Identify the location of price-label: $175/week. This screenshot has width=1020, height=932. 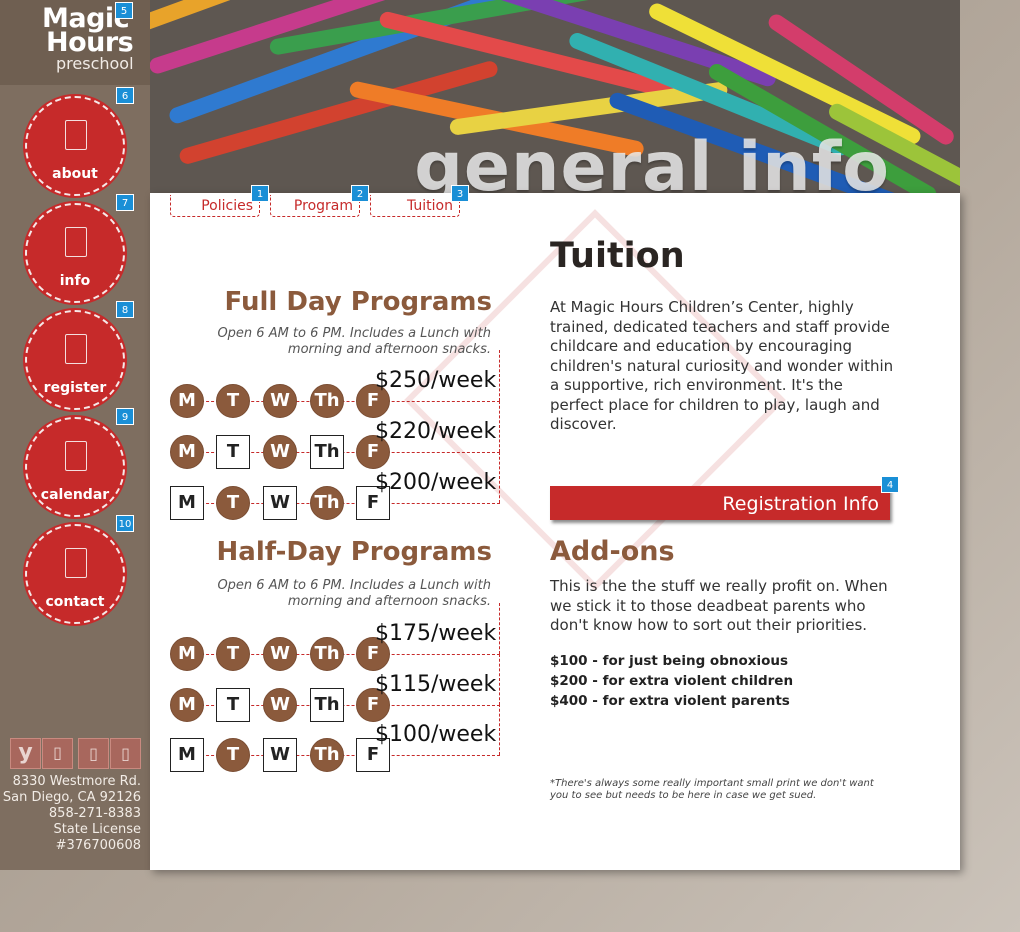
(436, 633).